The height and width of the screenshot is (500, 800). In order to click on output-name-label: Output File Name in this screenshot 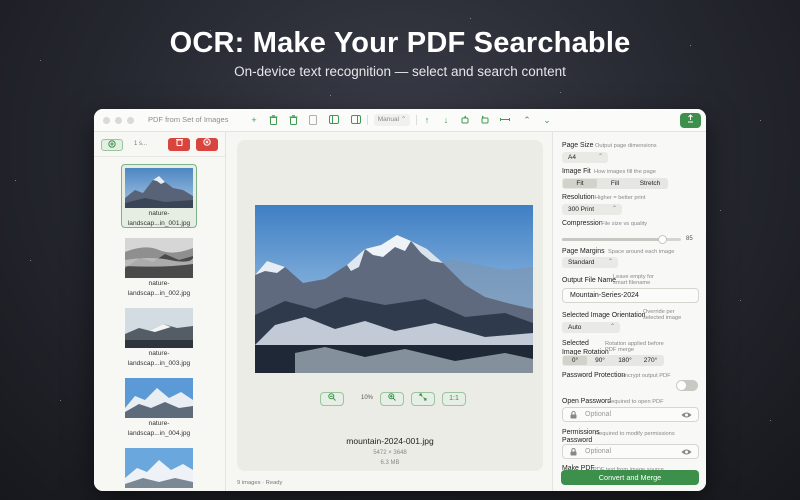, I will do `click(589, 280)`.